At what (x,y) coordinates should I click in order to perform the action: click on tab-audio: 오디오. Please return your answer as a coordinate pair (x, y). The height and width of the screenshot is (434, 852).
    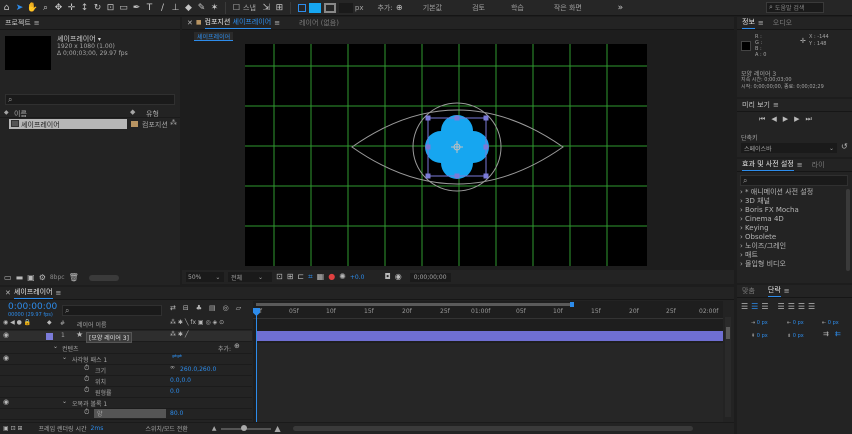
    Looking at the image, I should click on (782, 23).